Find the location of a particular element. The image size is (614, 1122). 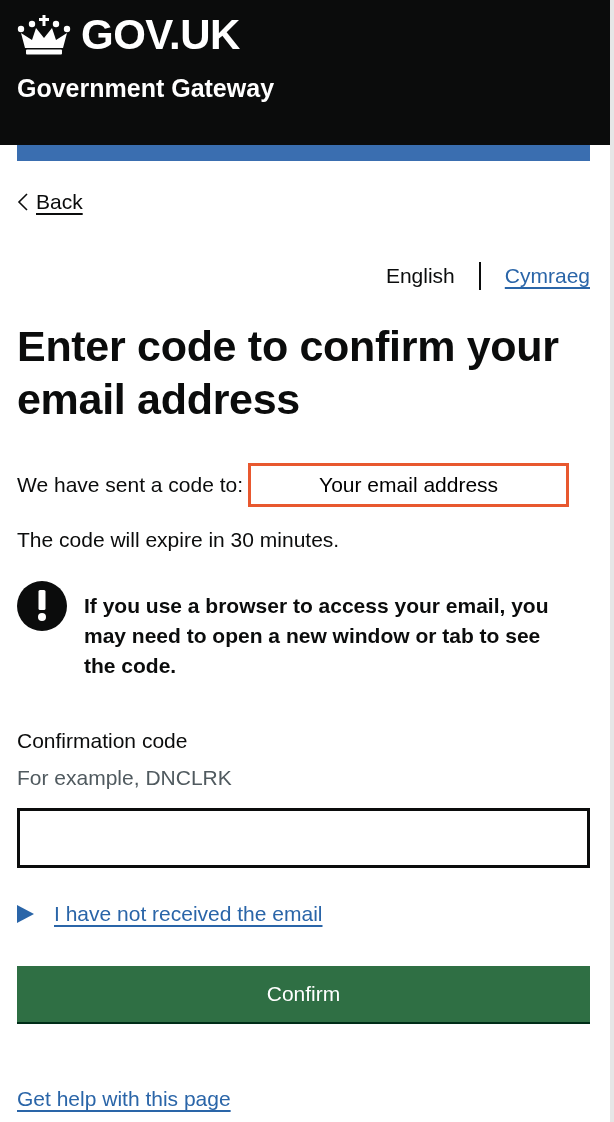

details-summary: I have not received the email is located at coordinates (170, 914).